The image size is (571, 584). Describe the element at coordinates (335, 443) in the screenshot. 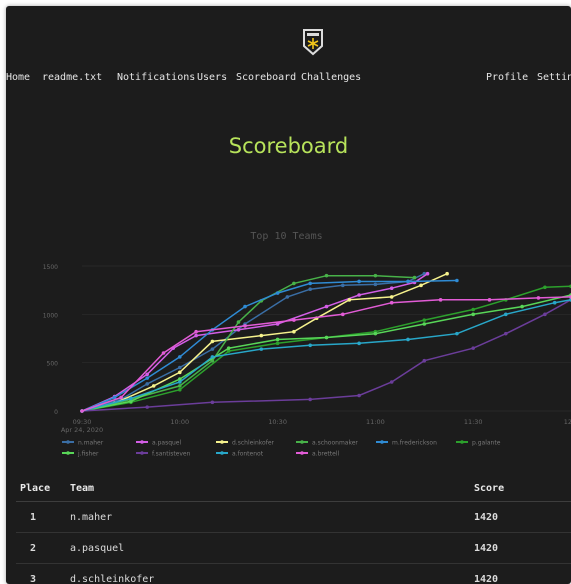

I see `legend-label: a.schoonmaker` at that location.